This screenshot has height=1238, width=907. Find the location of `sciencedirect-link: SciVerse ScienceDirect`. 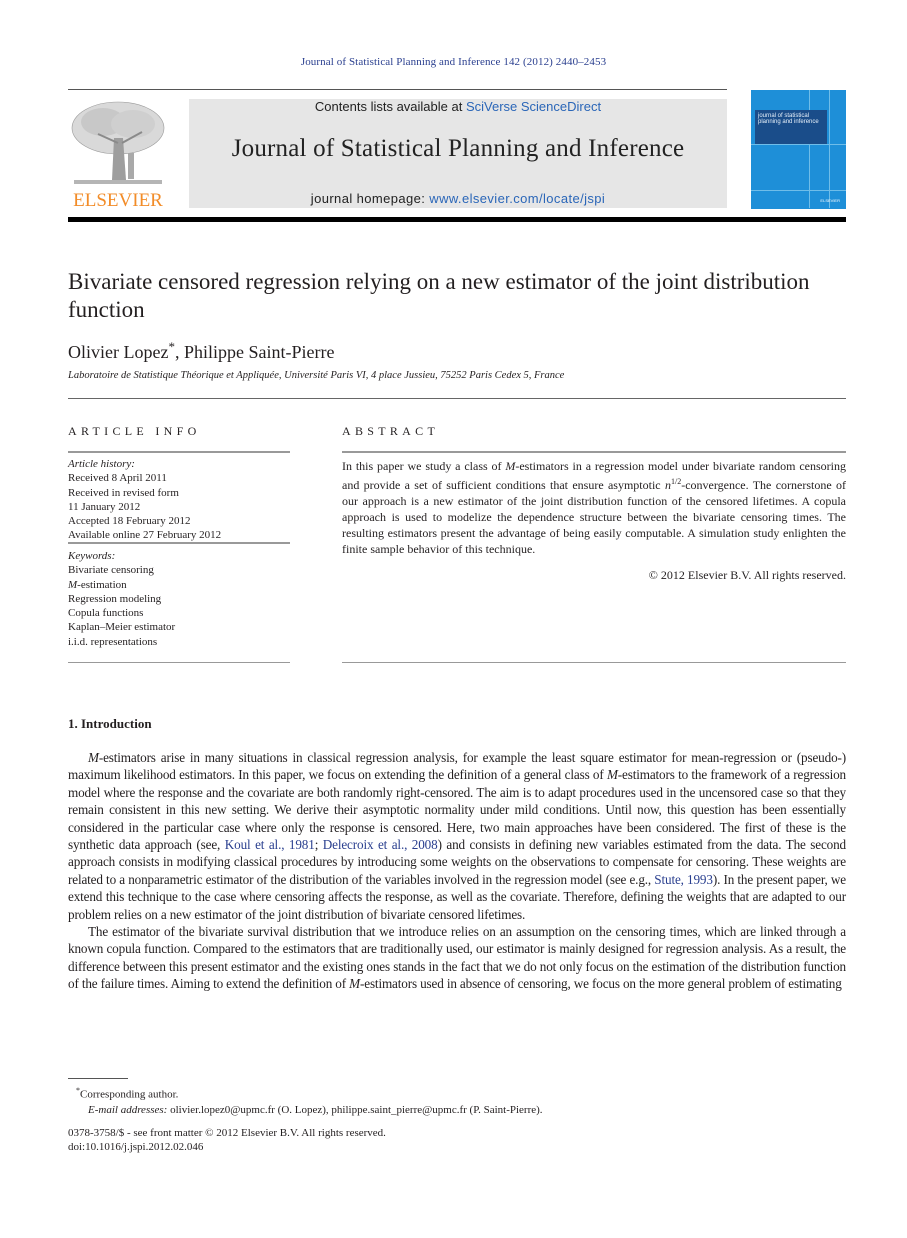

sciencedirect-link: SciVerse ScienceDirect is located at coordinates (533, 106).